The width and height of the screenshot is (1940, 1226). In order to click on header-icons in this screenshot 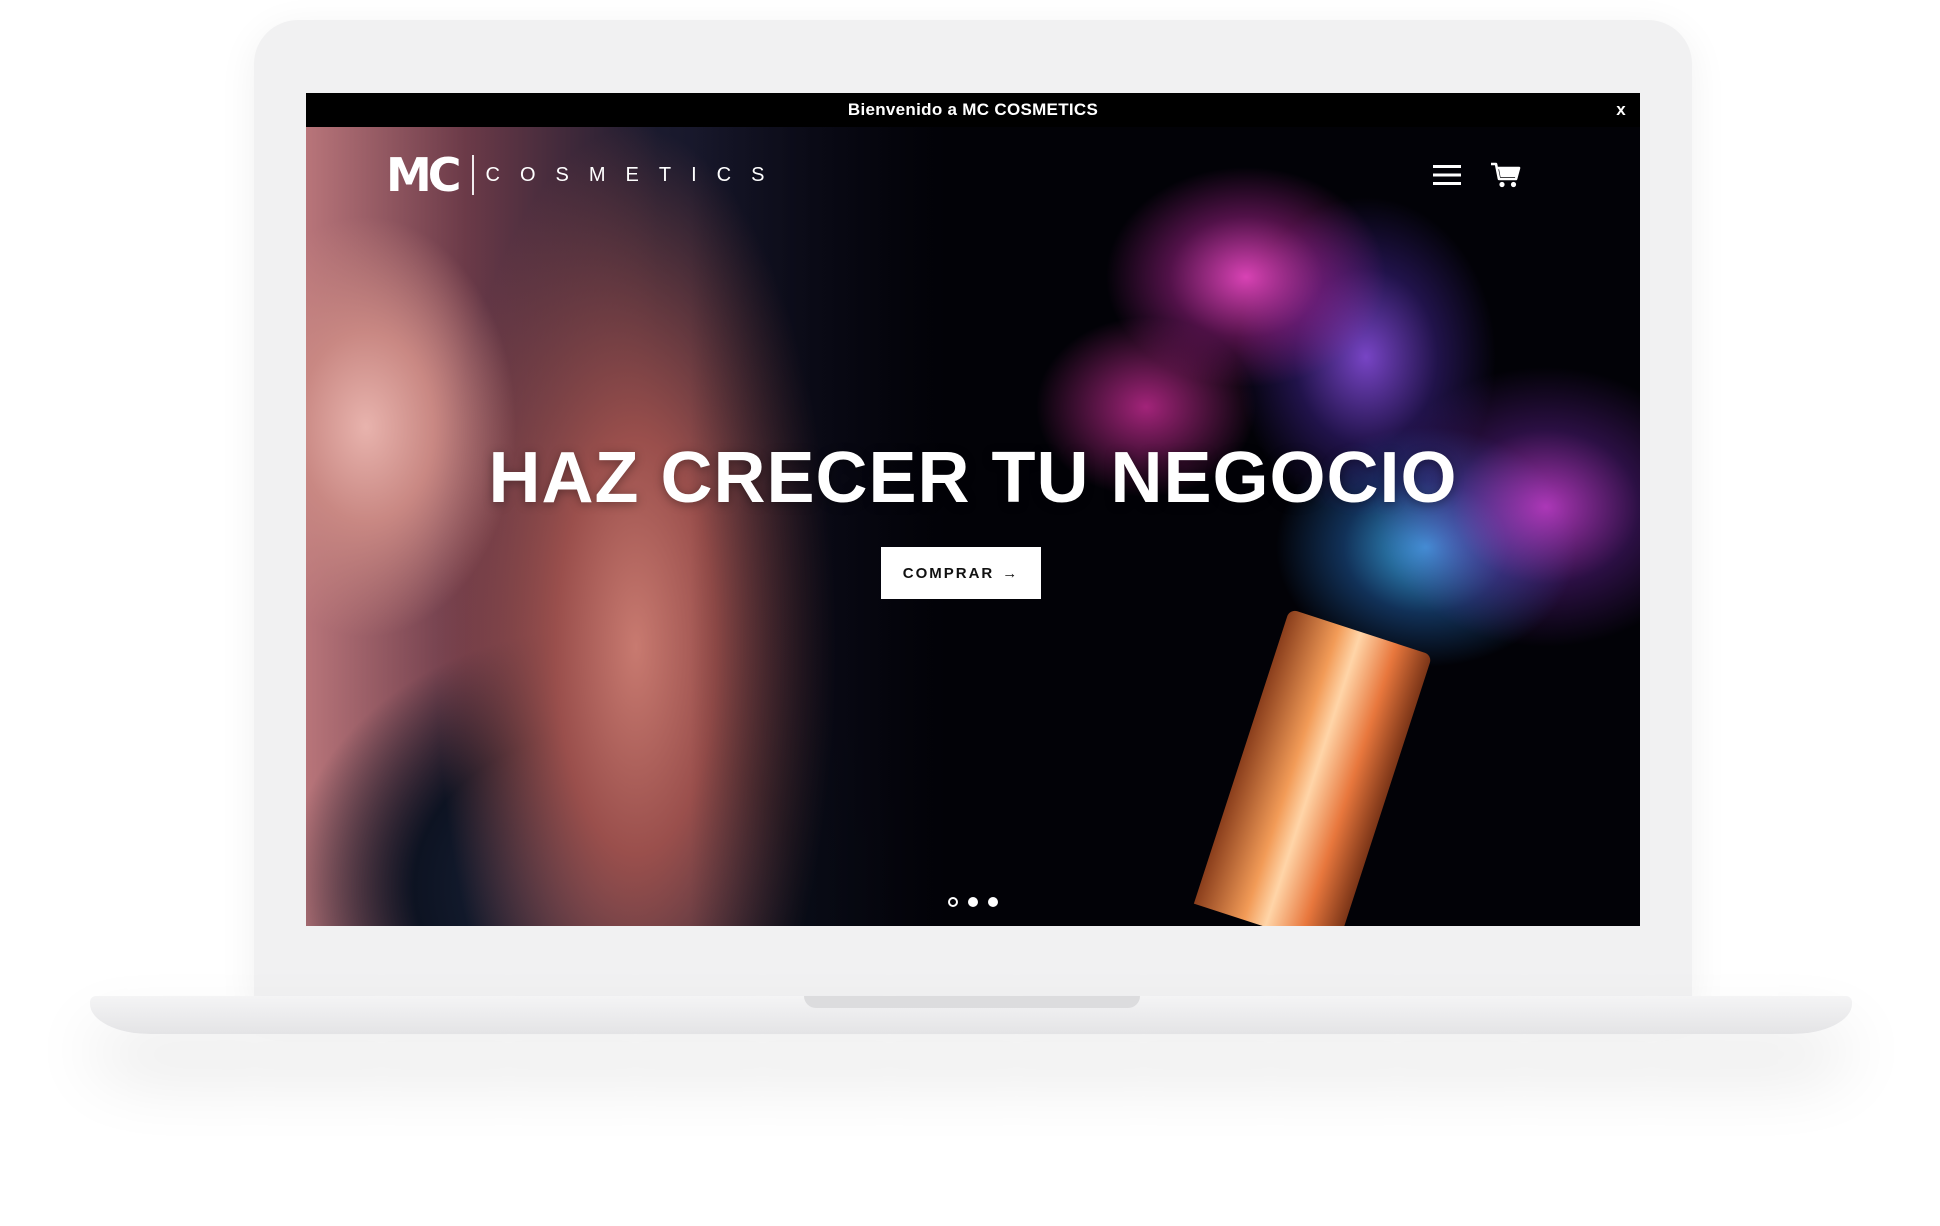, I will do `click(1477, 175)`.